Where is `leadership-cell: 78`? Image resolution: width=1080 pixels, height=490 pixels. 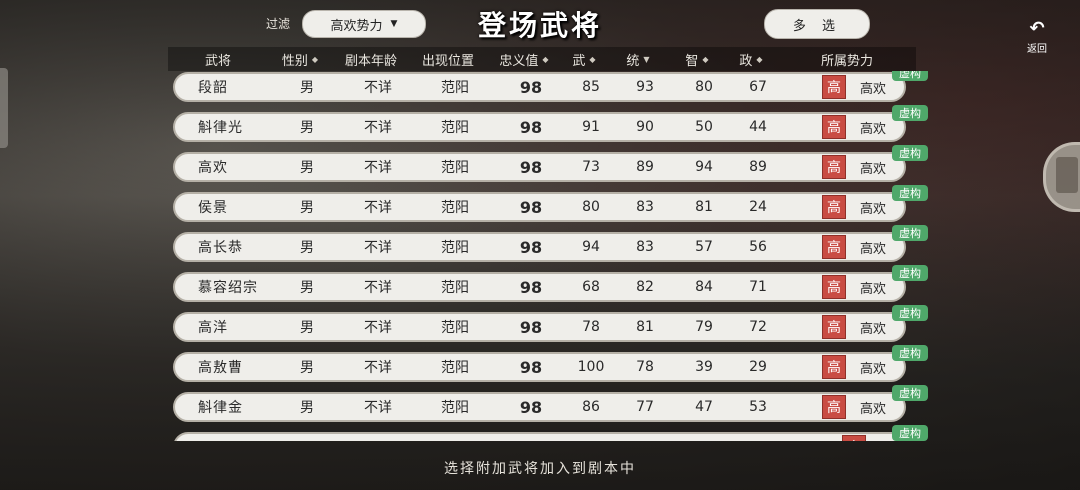 leadership-cell: 78 is located at coordinates (645, 367).